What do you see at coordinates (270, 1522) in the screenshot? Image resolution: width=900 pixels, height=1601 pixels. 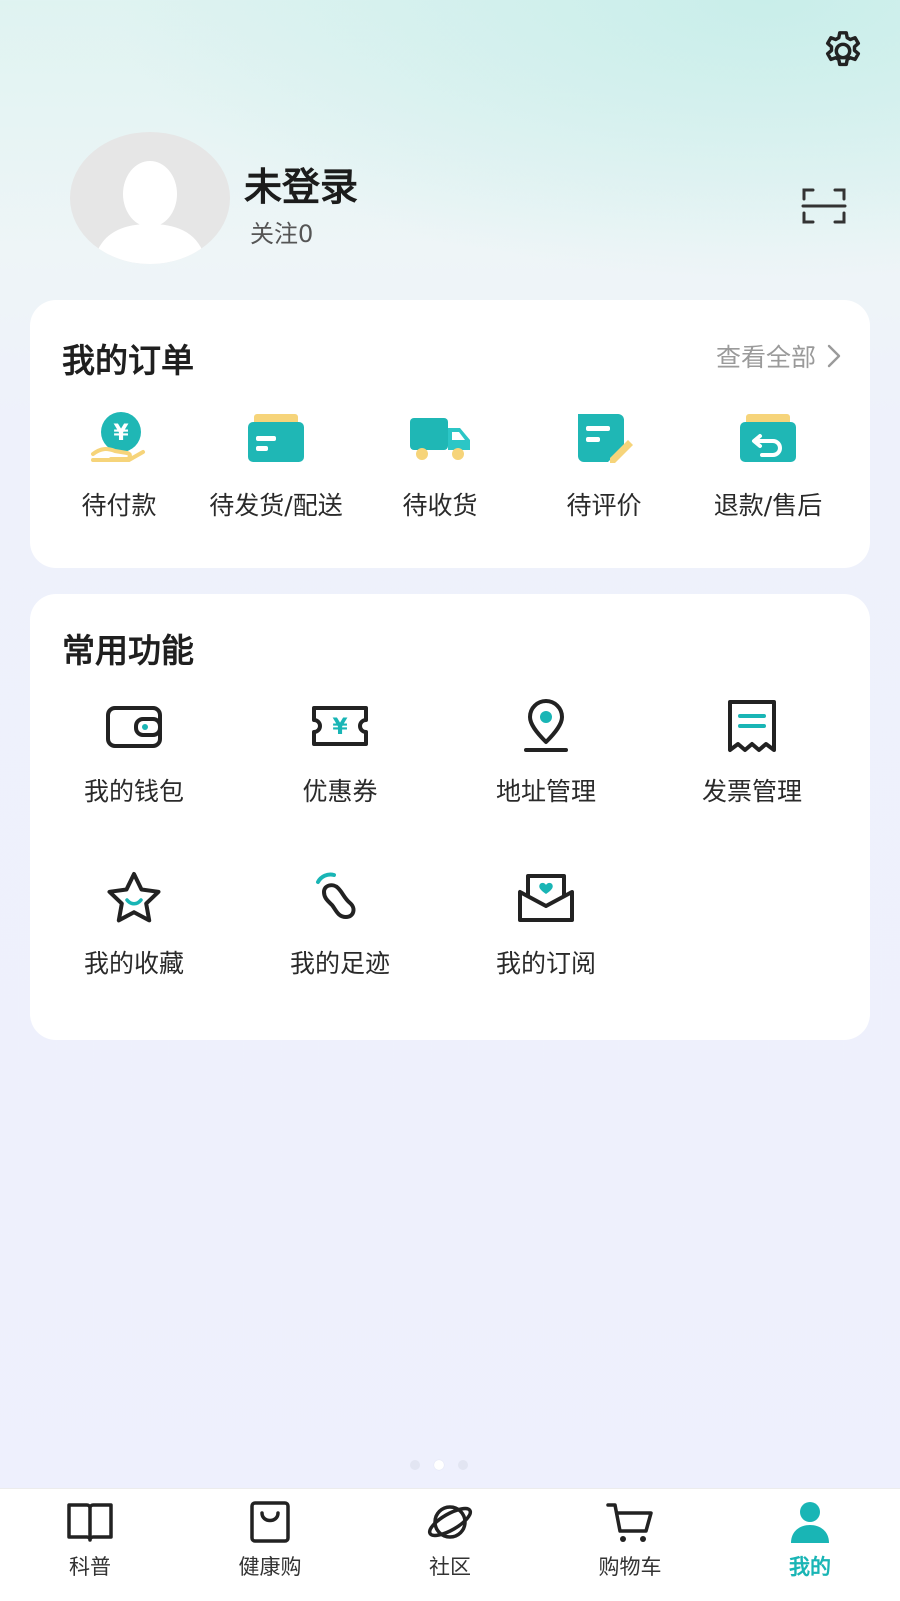 I see `shopping-bag-icon` at bounding box center [270, 1522].